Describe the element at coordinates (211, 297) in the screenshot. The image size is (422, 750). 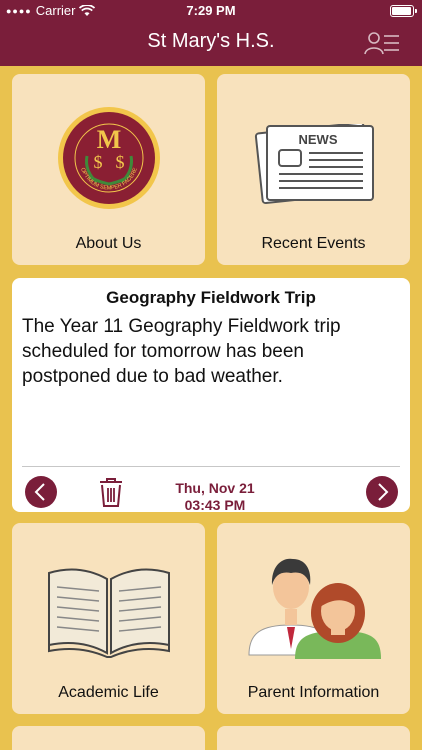
I see `announcement-title: Geography Fieldwork Trip` at that location.